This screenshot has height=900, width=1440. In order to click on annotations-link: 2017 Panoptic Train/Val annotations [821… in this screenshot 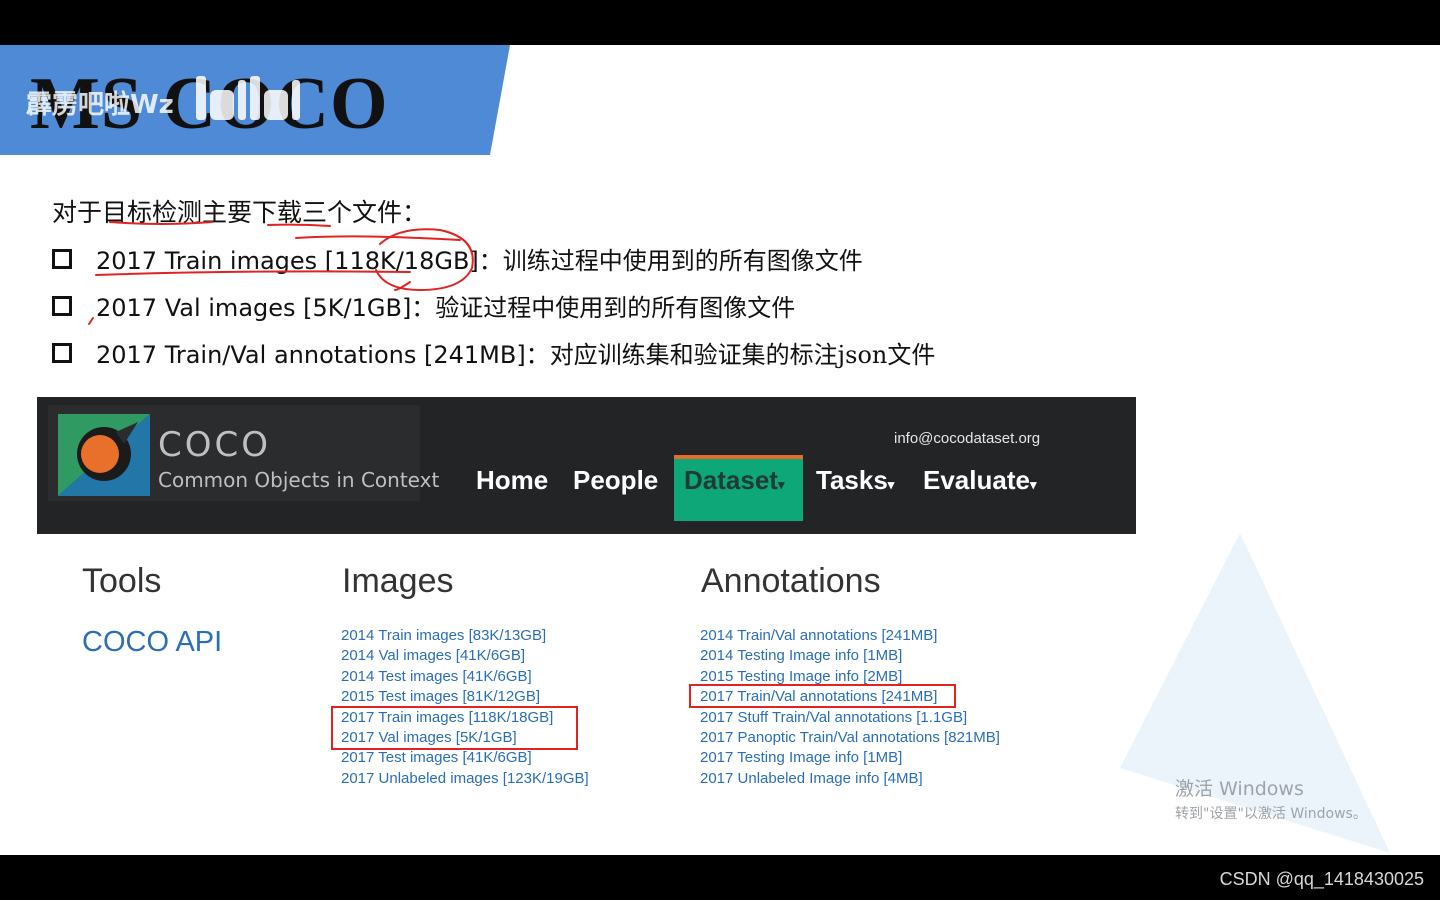, I will do `click(850, 738)`.